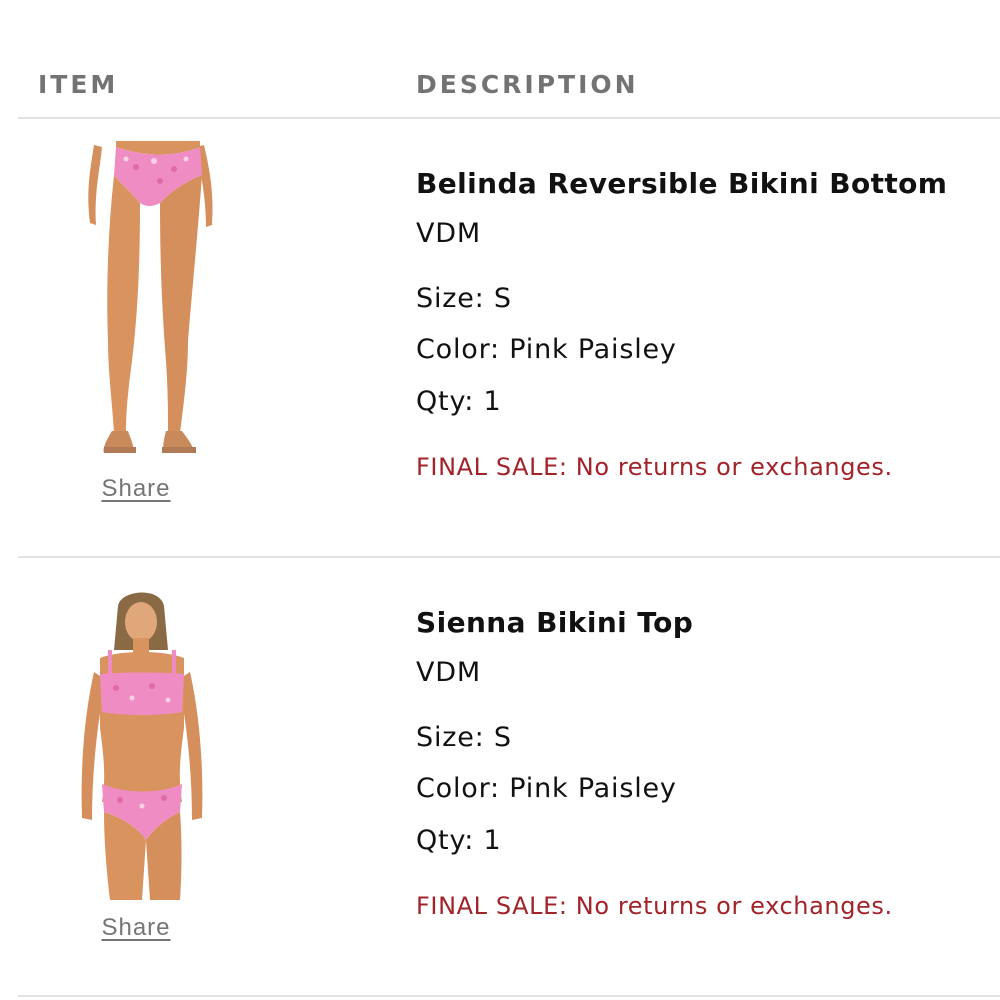 Image resolution: width=1000 pixels, height=1000 pixels. What do you see at coordinates (500, 59) in the screenshot?
I see `cart-table-header: ITEM DESCRIPTION` at bounding box center [500, 59].